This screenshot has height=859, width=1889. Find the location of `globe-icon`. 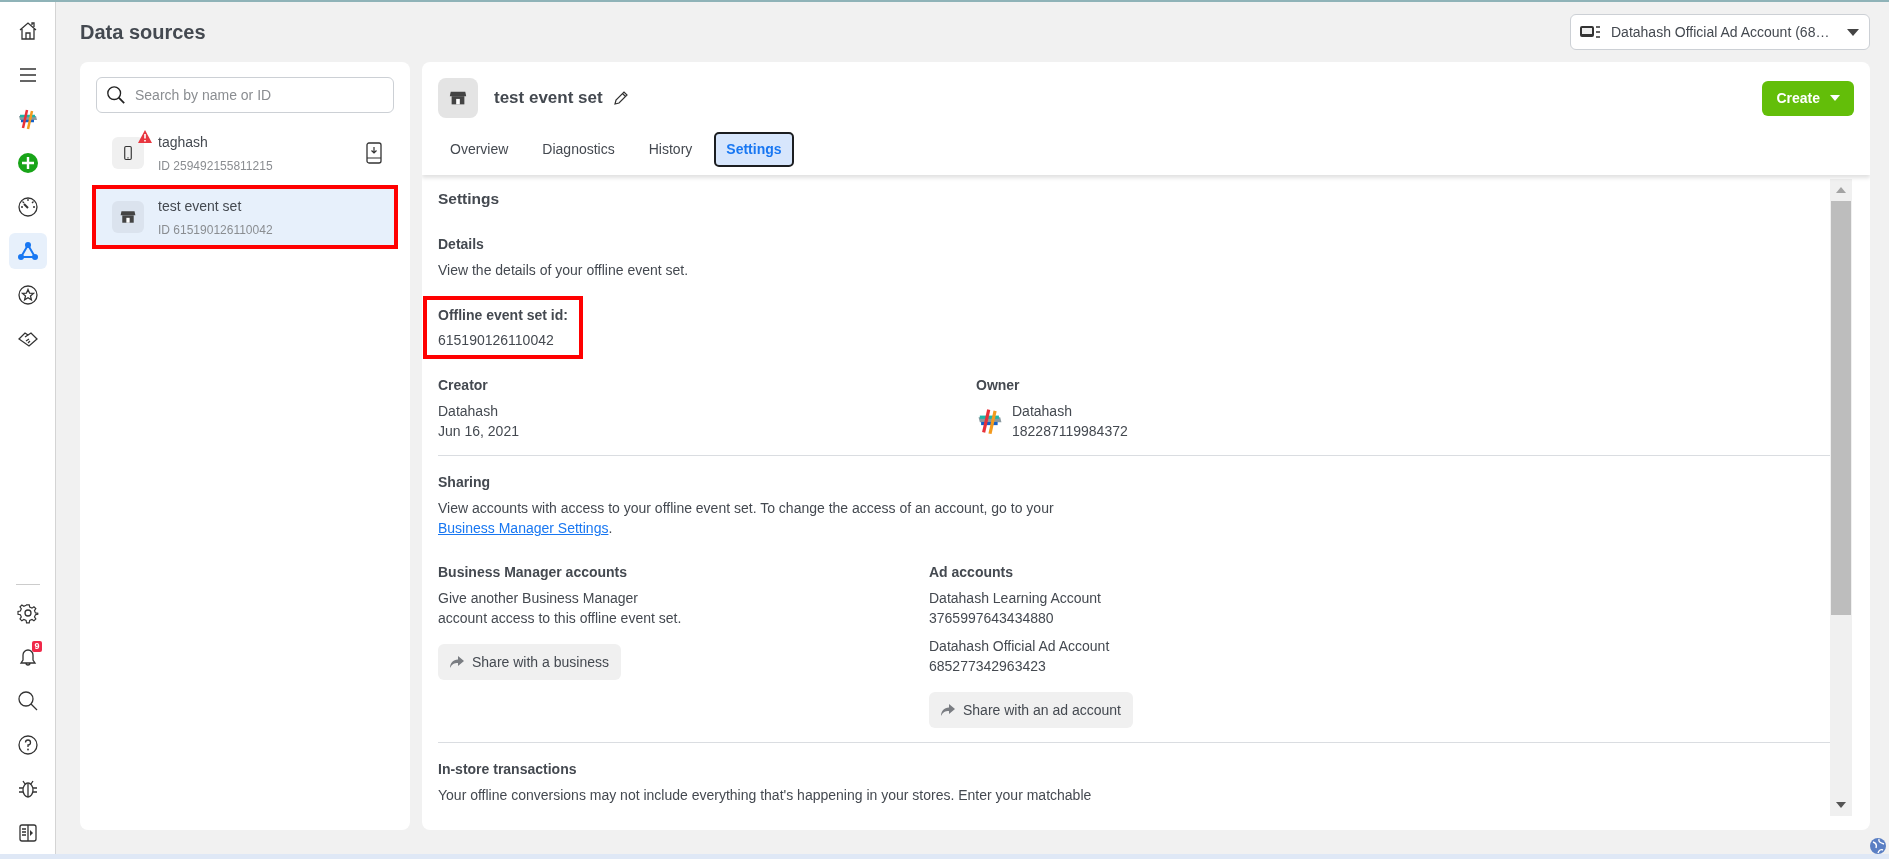

globe-icon is located at coordinates (1878, 846).